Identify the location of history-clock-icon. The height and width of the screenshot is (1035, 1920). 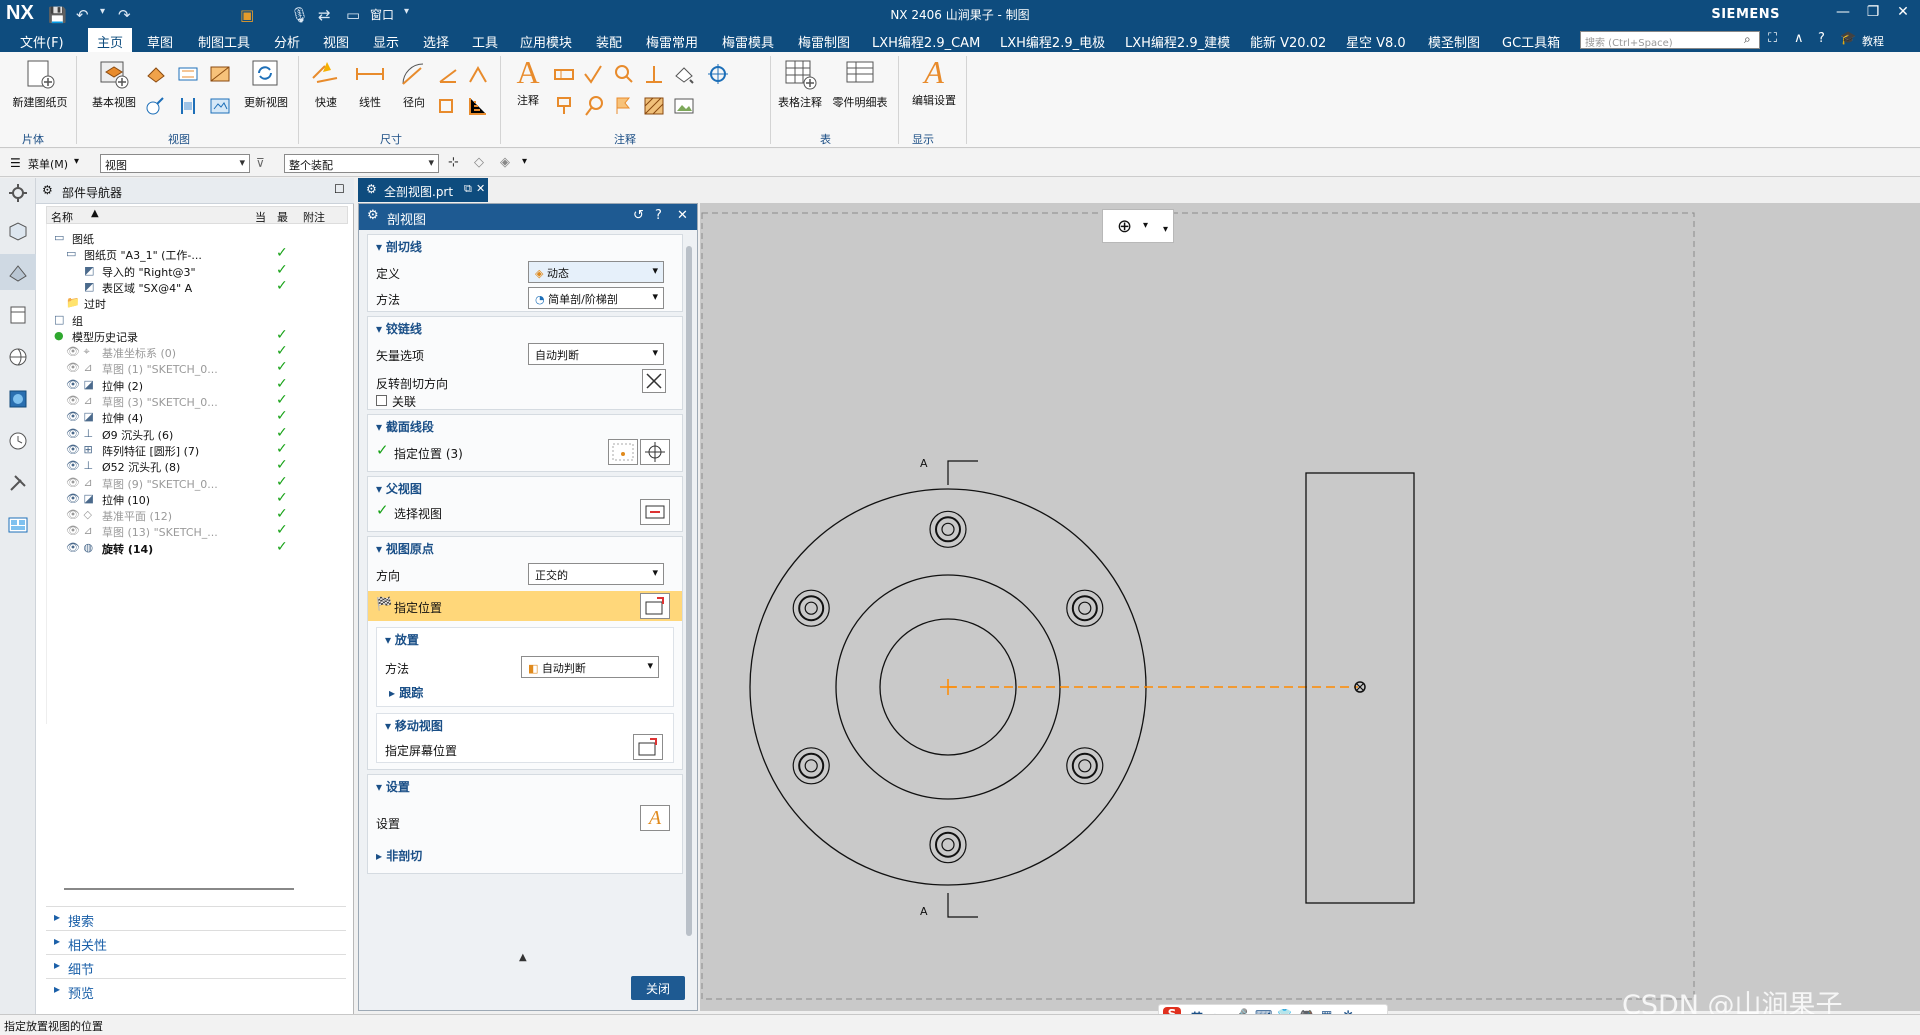
(18, 441).